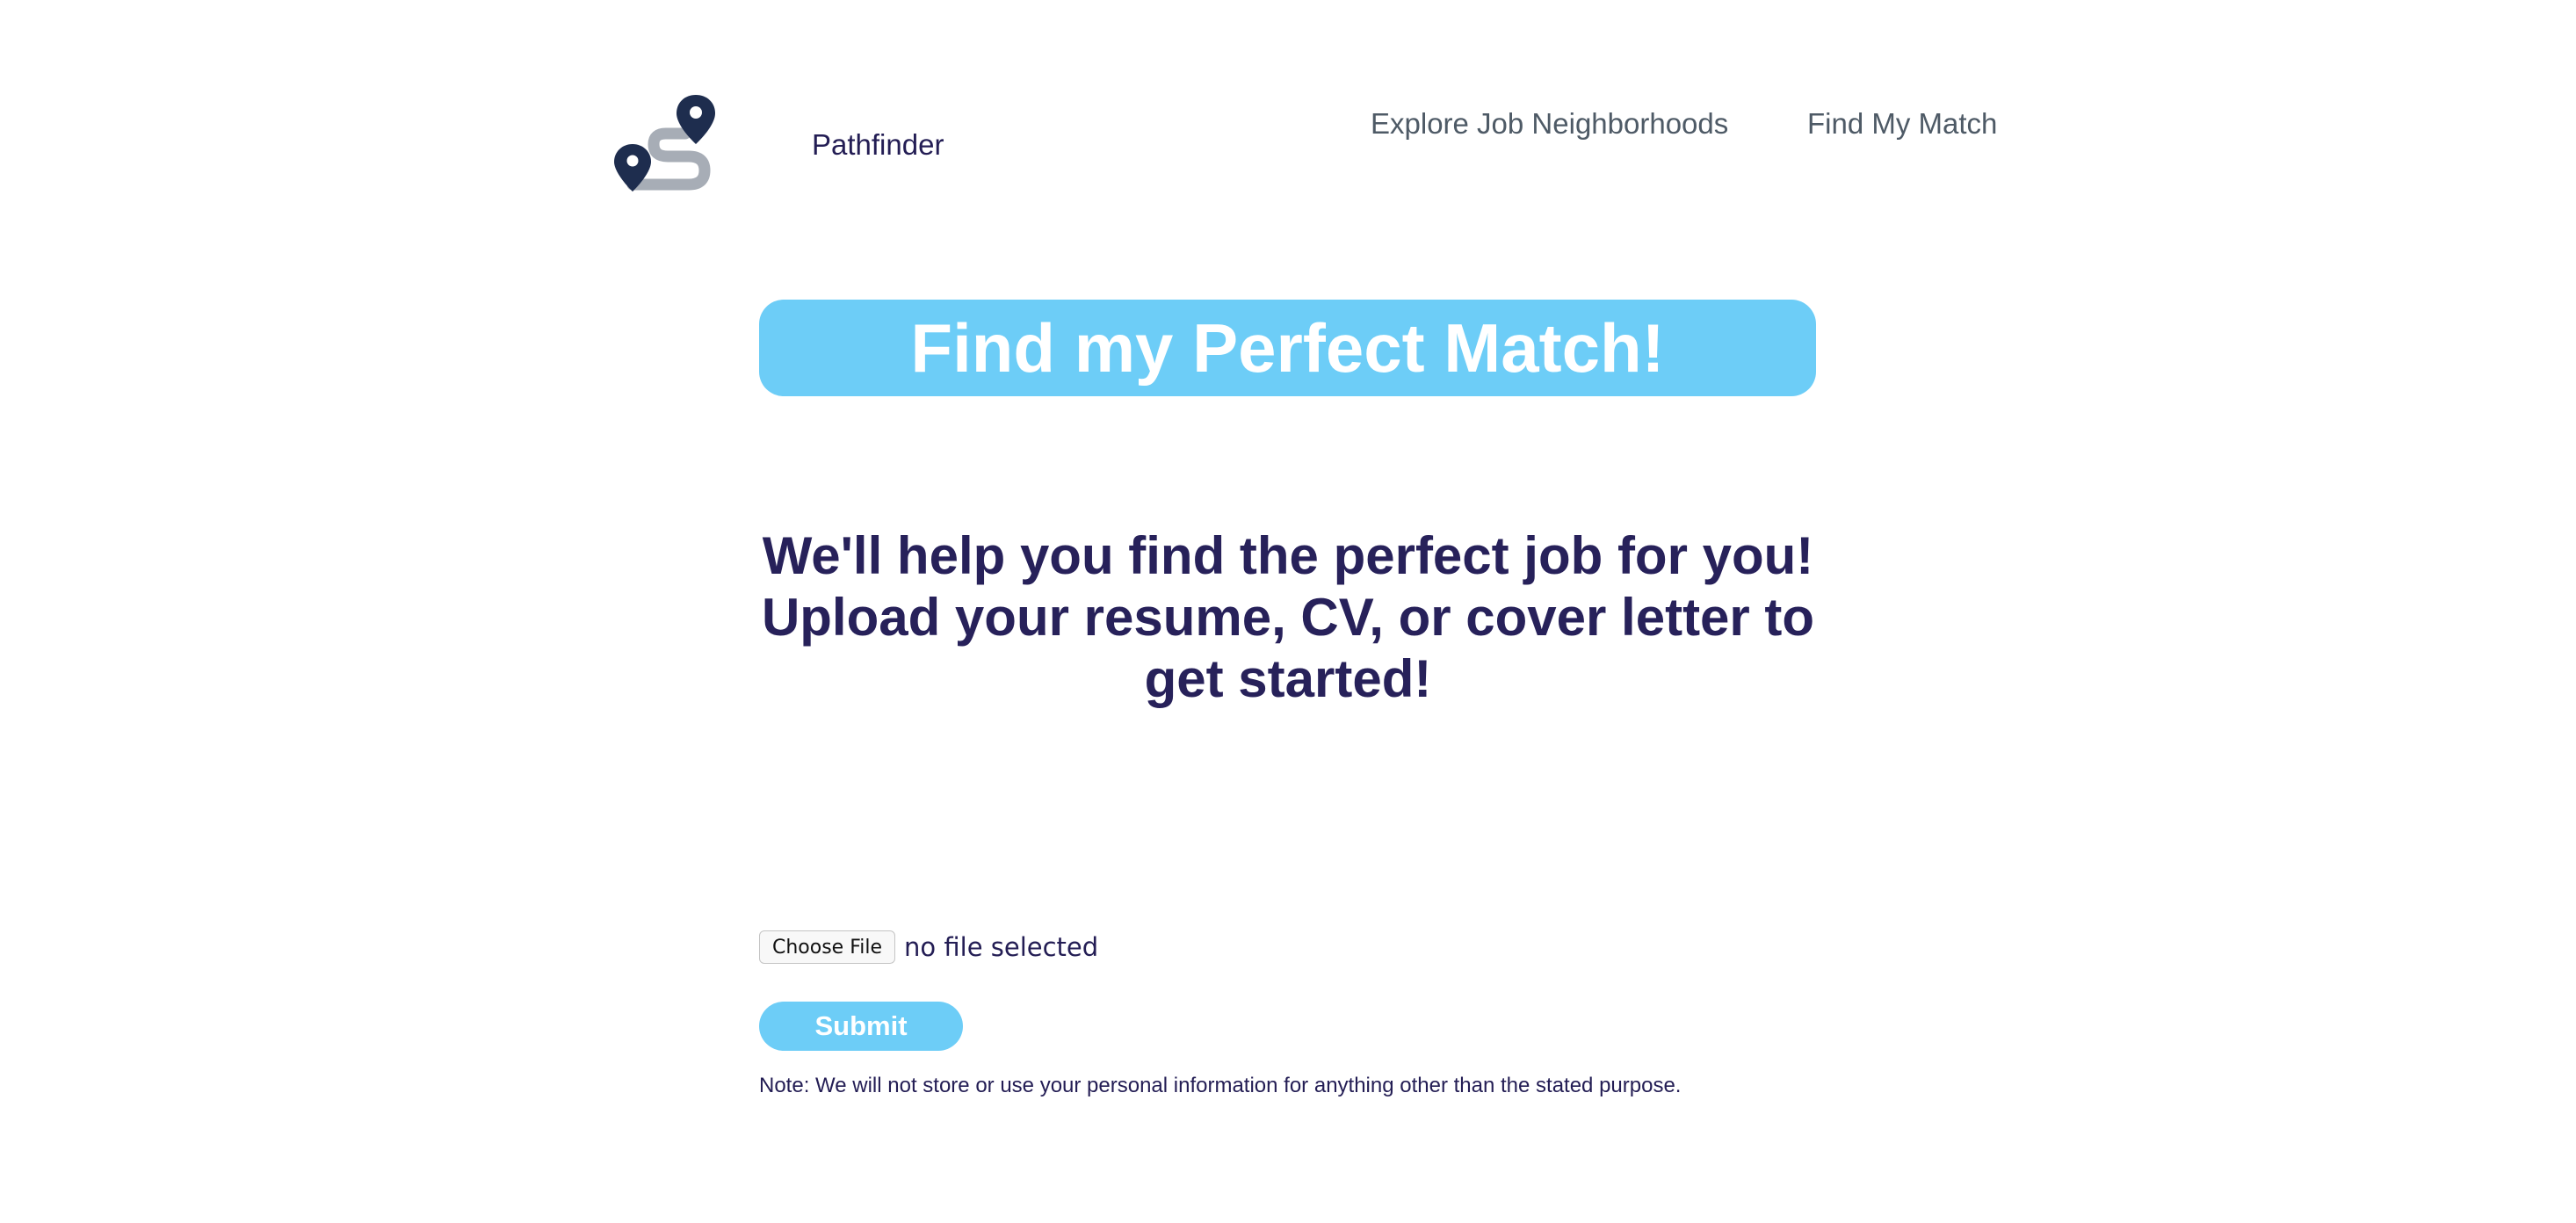  I want to click on title-banner: Find my Perfect Match!, so click(1287, 348).